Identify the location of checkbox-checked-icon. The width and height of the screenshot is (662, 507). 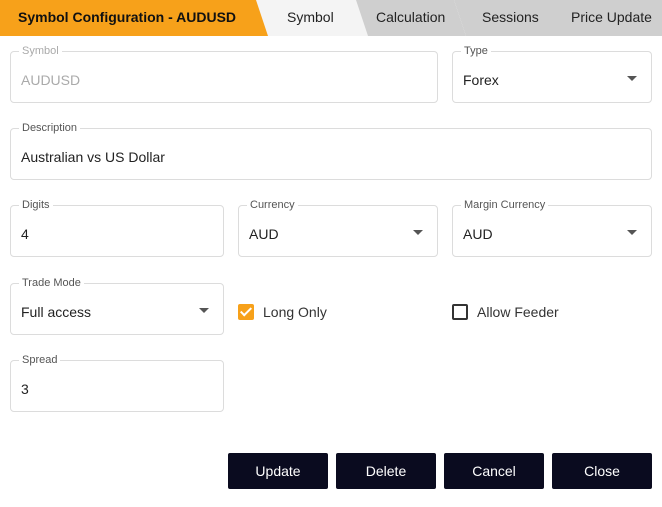
(246, 312).